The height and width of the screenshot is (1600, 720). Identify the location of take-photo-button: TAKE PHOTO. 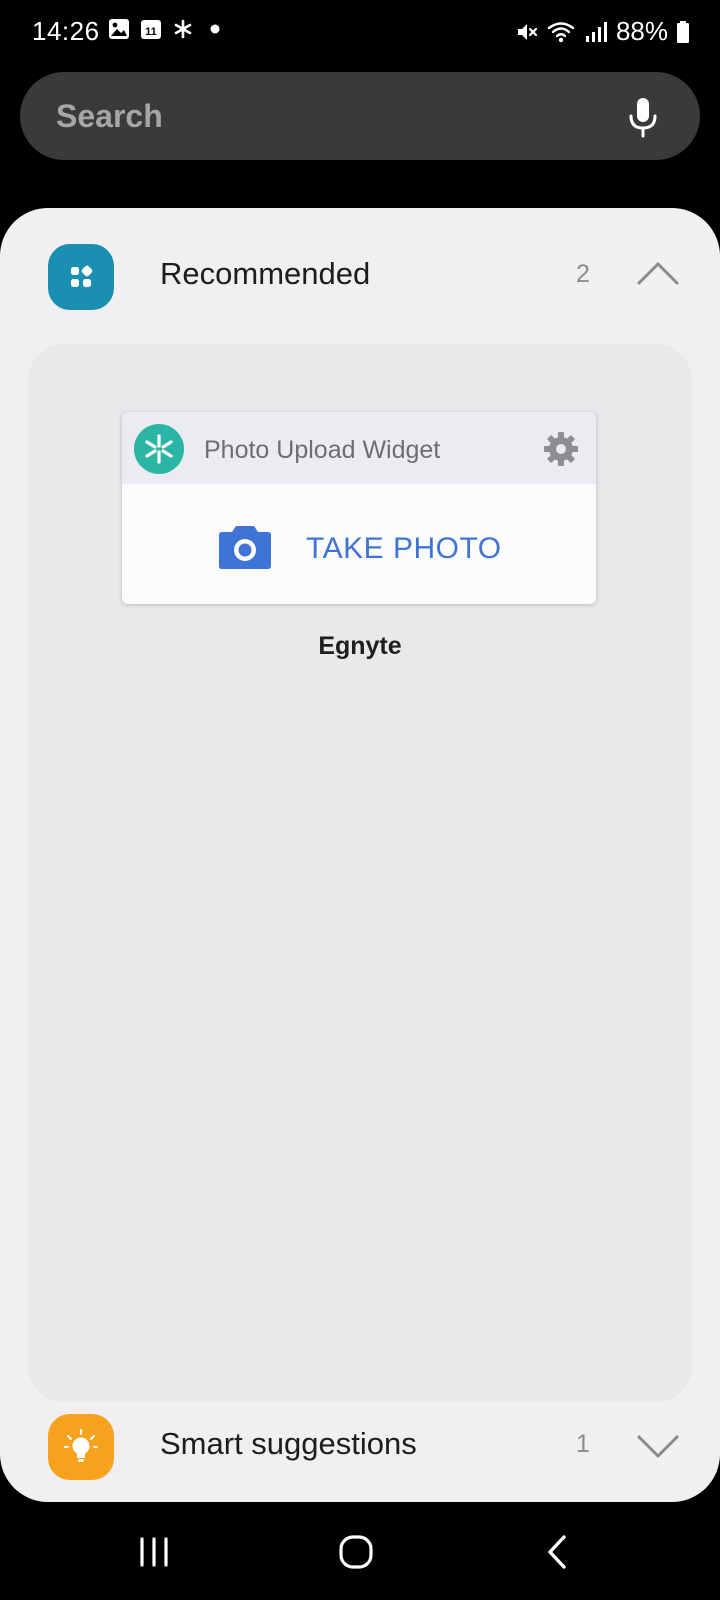
(359, 544).